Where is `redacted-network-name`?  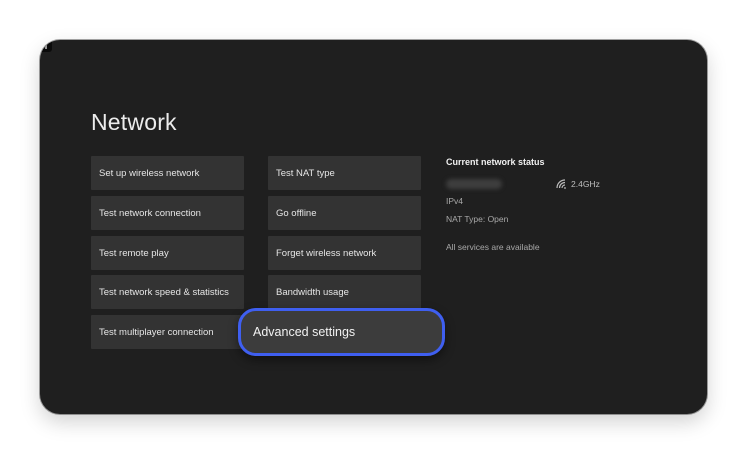
redacted-network-name is located at coordinates (474, 184).